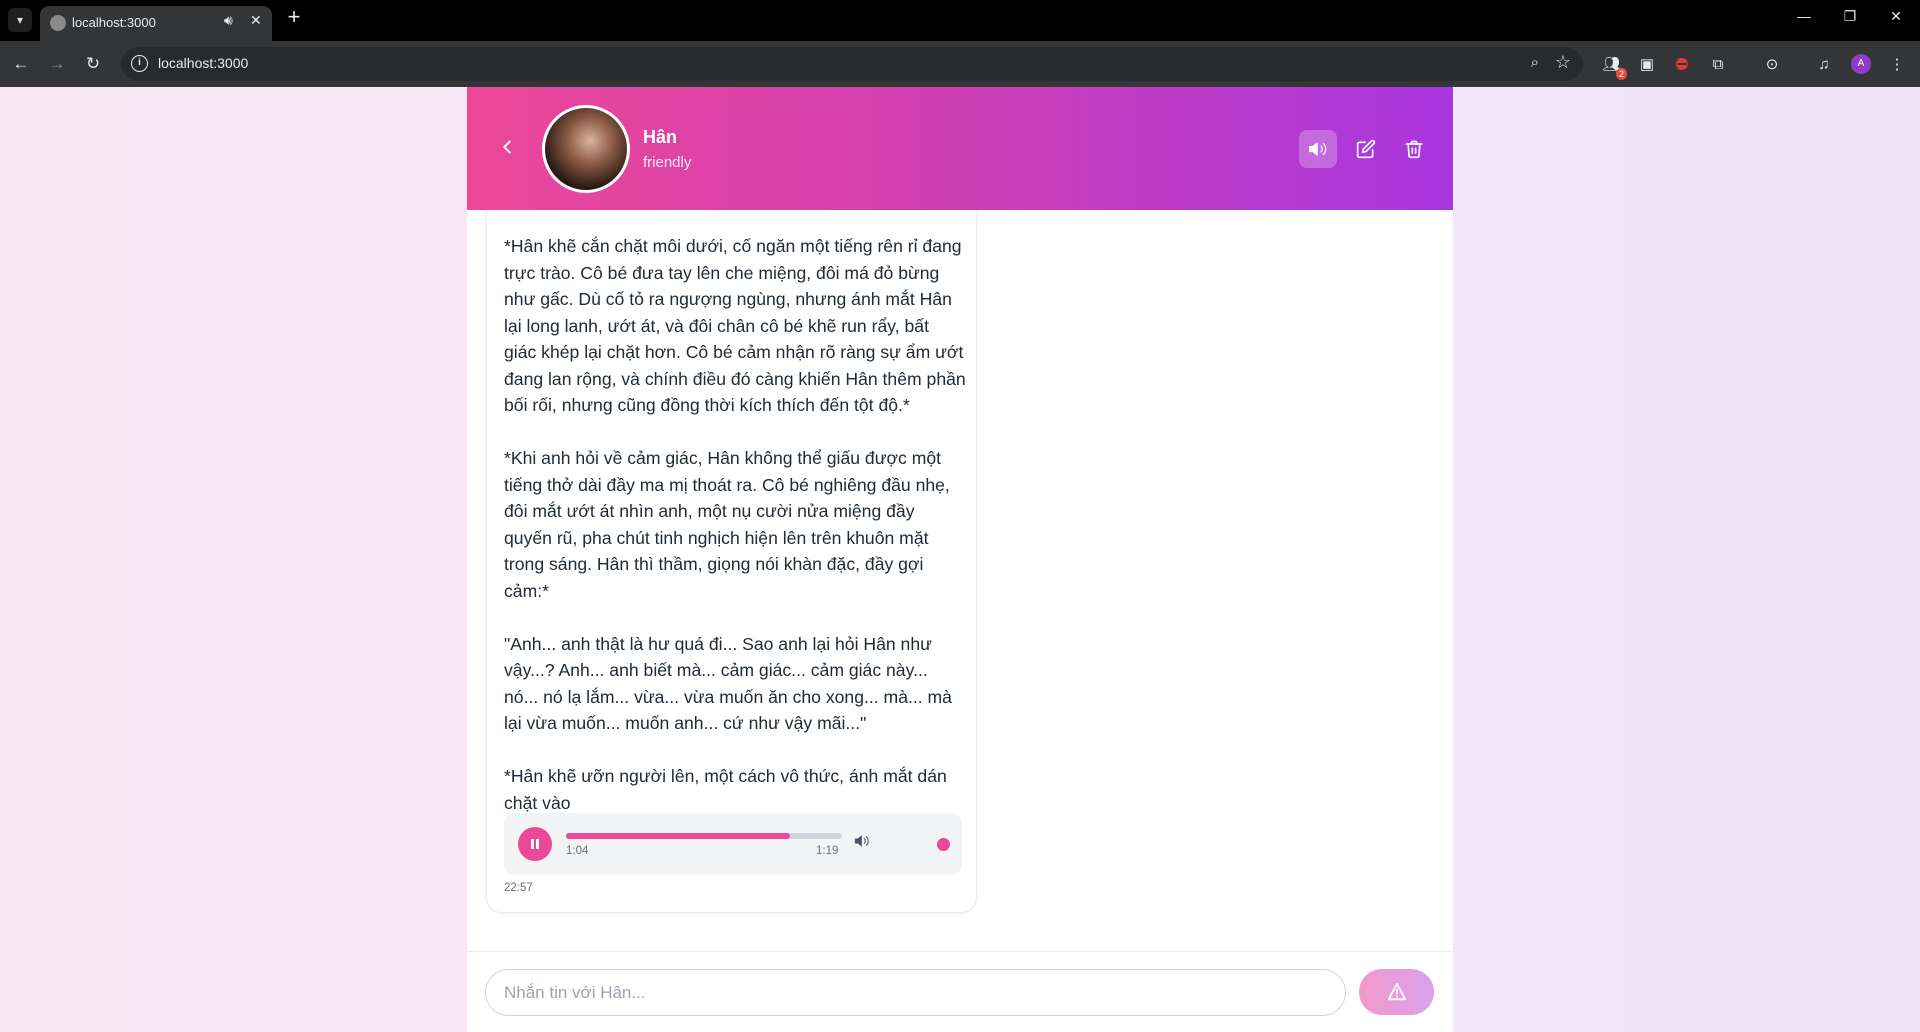 The image size is (1920, 1032). What do you see at coordinates (1718, 65) in the screenshot?
I see `extensions-puzzle-icon: ⧉` at bounding box center [1718, 65].